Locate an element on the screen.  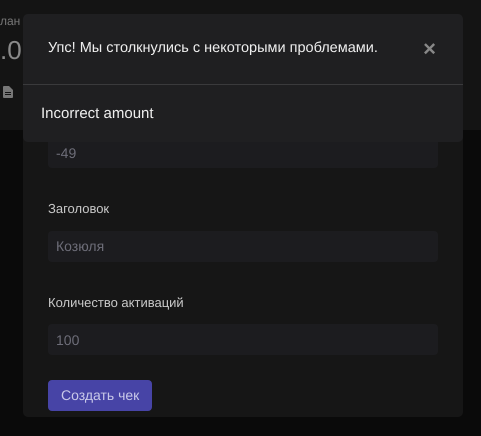
input-field: Козюля is located at coordinates (243, 246).